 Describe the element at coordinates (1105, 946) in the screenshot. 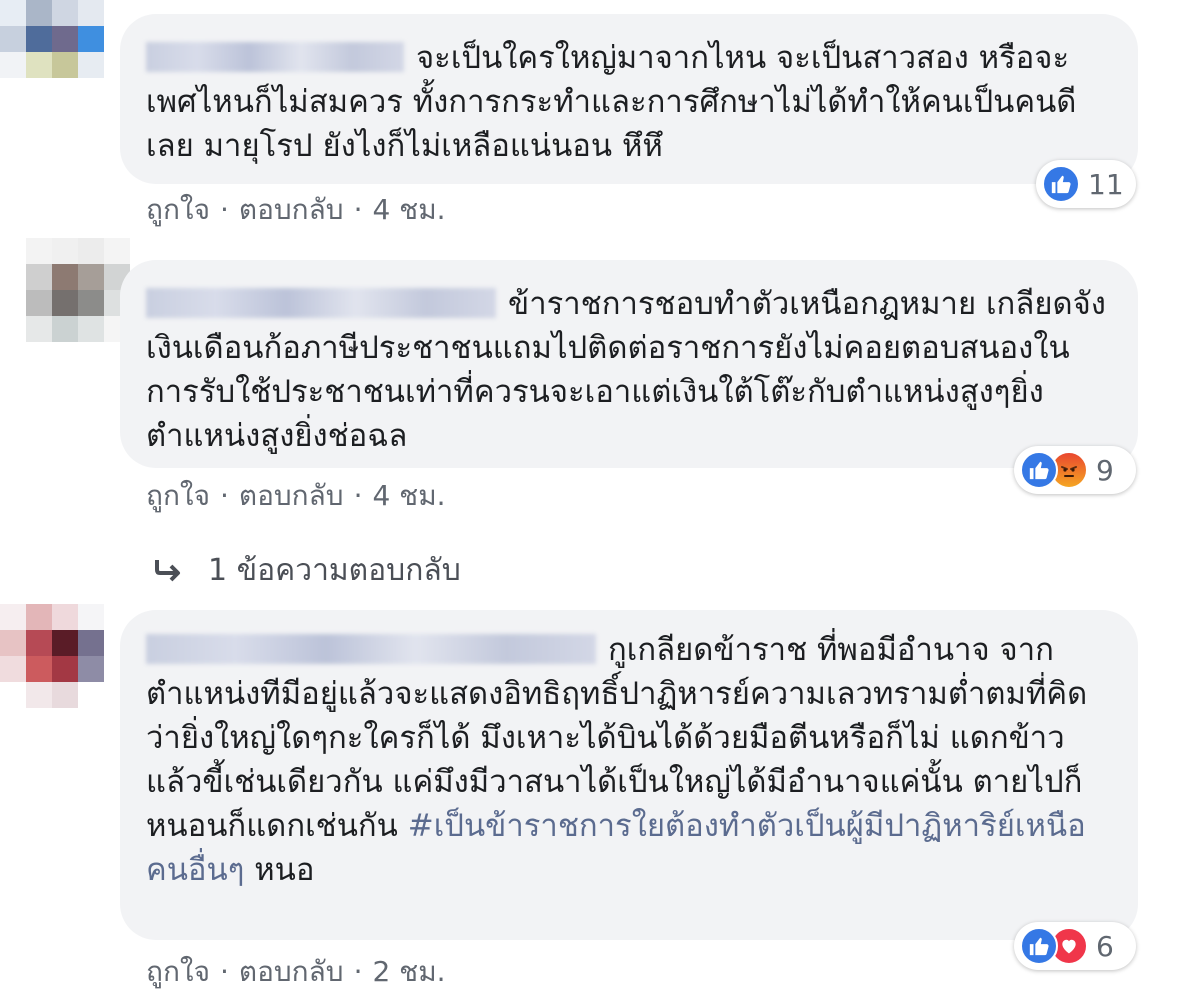

I see `reaction-count: 6` at that location.